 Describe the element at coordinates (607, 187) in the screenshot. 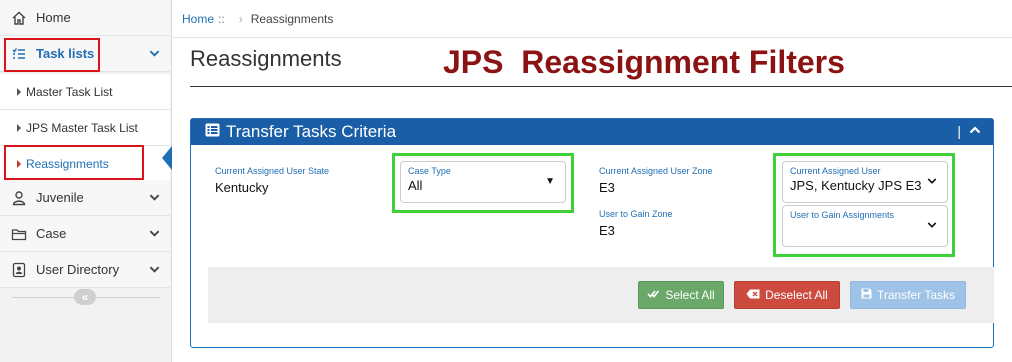

I see `current-user-zone-value: E3` at that location.